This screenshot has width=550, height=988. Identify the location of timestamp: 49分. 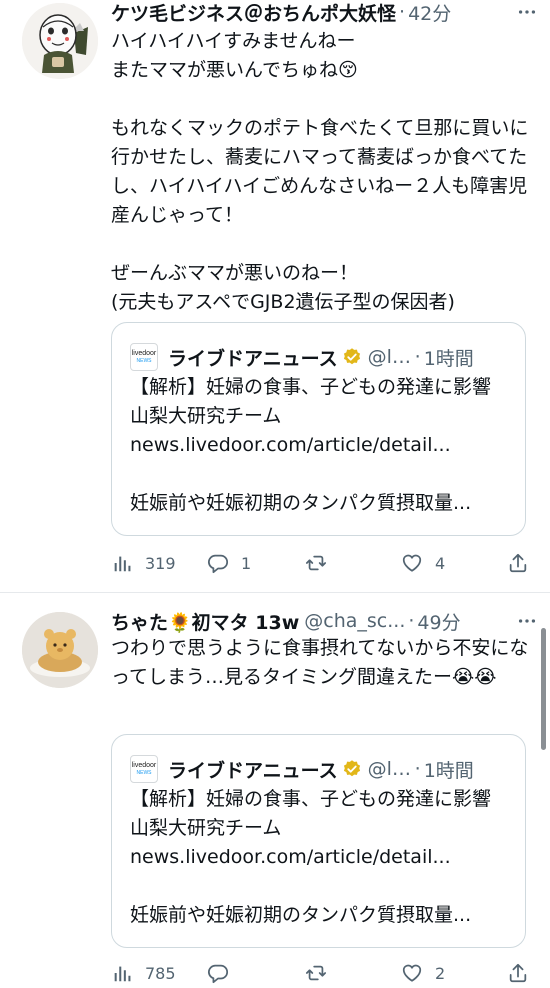
(438, 621).